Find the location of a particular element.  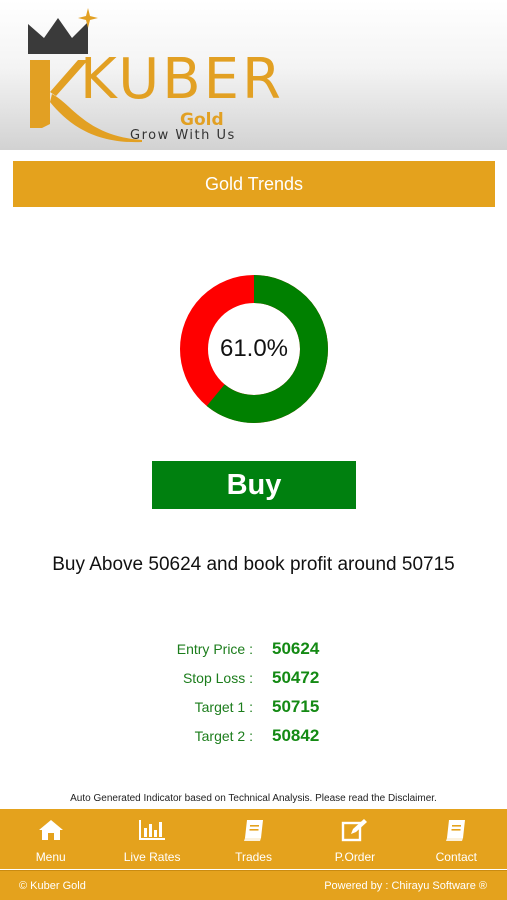

buy-signal-button: Buy is located at coordinates (254, 485).